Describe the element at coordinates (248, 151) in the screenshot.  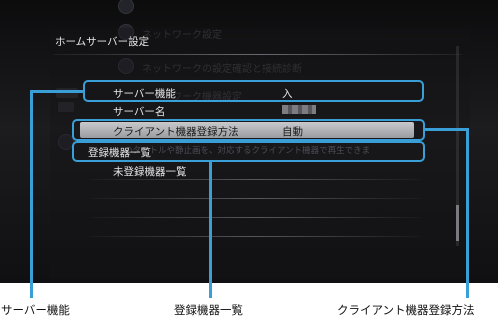
I see `callout-box-registered-devices` at that location.